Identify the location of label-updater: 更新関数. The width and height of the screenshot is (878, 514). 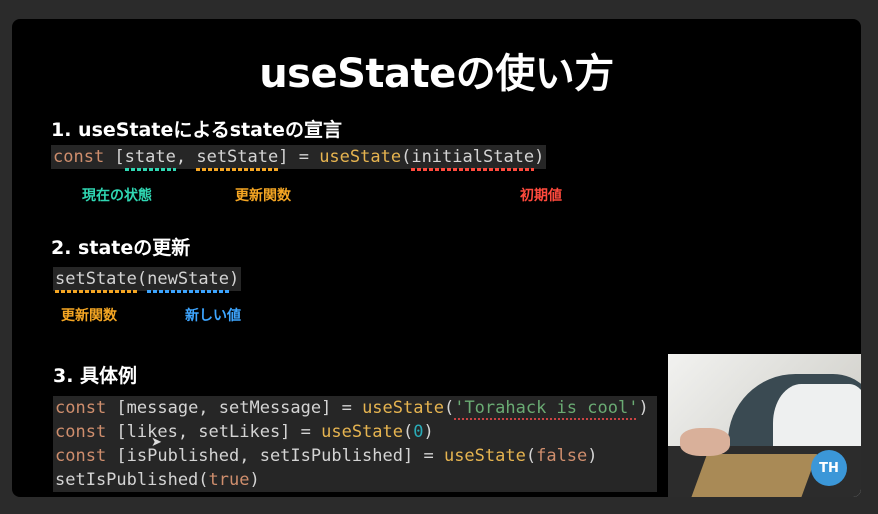
(263, 196).